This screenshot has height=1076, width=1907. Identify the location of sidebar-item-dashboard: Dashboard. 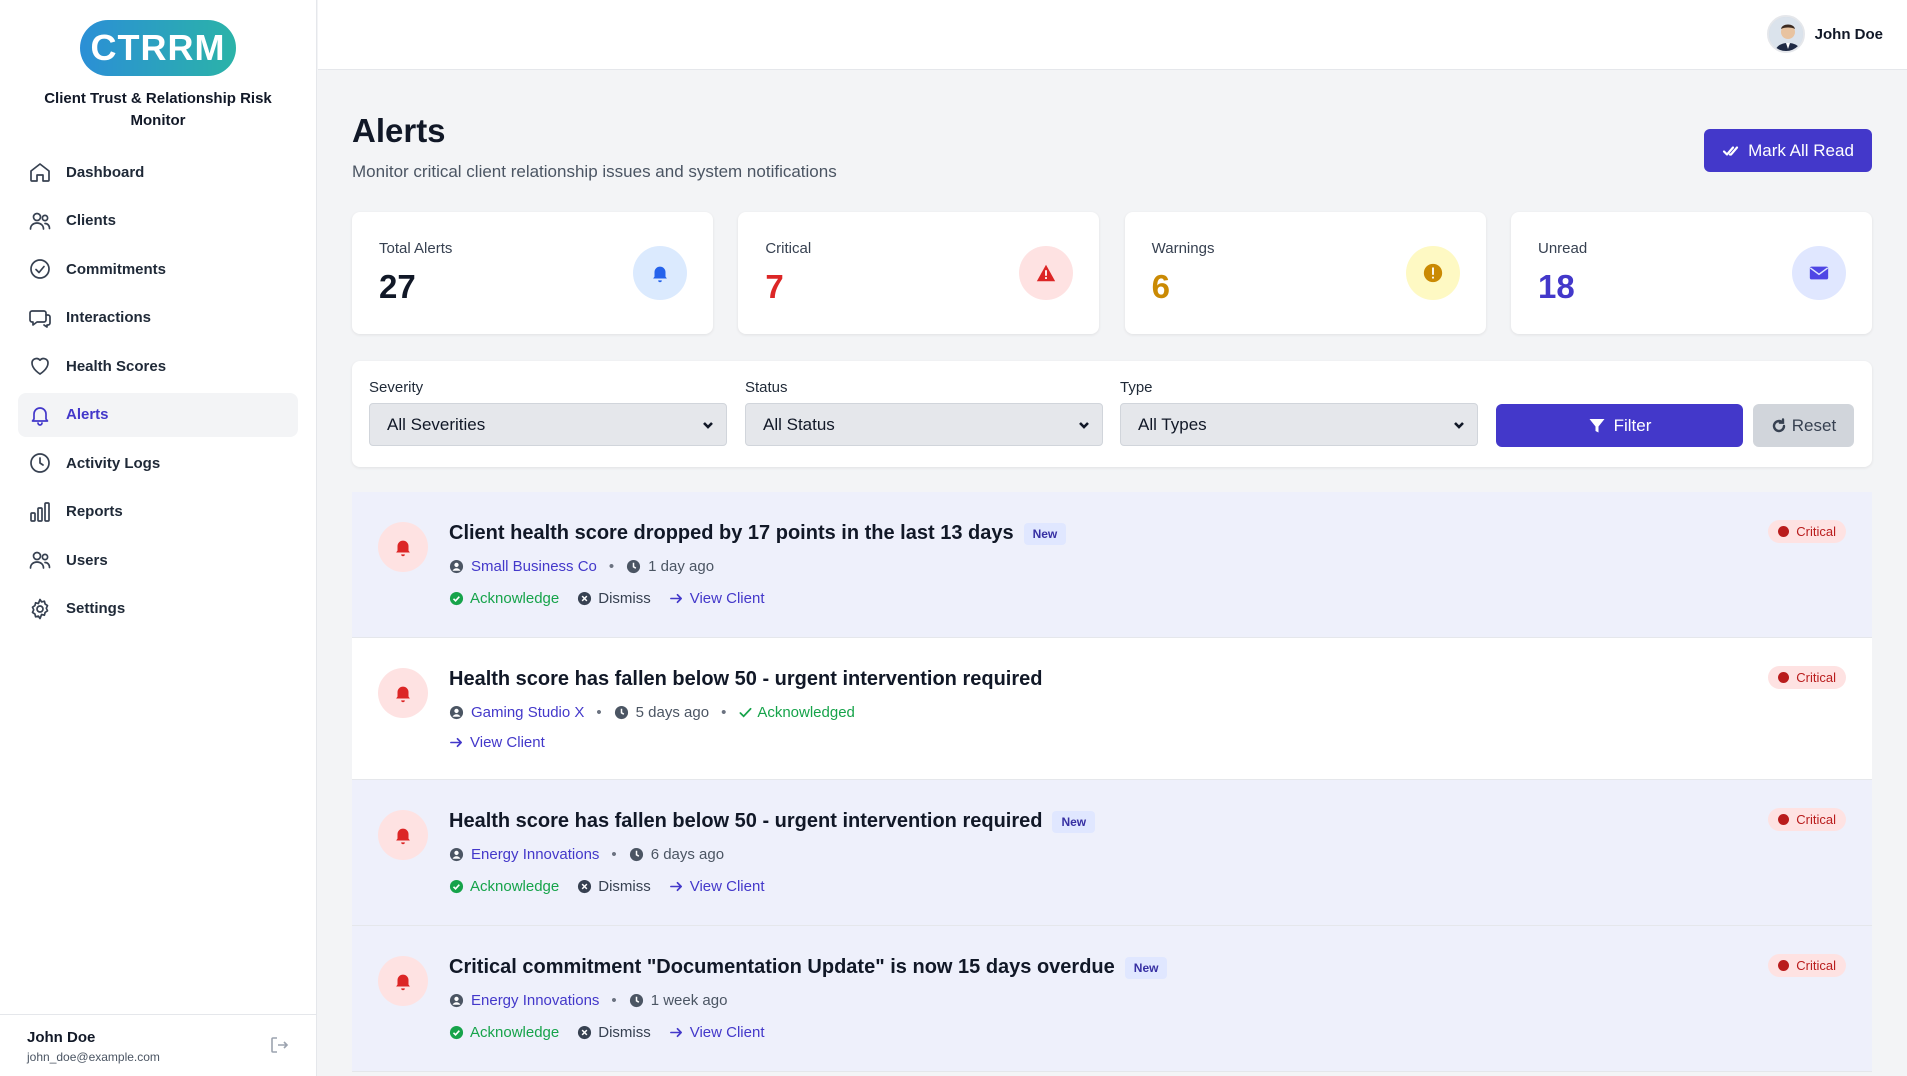
(158, 172).